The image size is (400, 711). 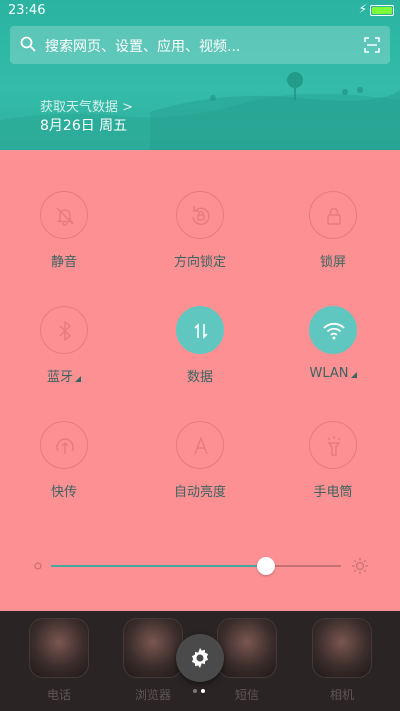 I want to click on mobile-data-icon, so click(x=200, y=330).